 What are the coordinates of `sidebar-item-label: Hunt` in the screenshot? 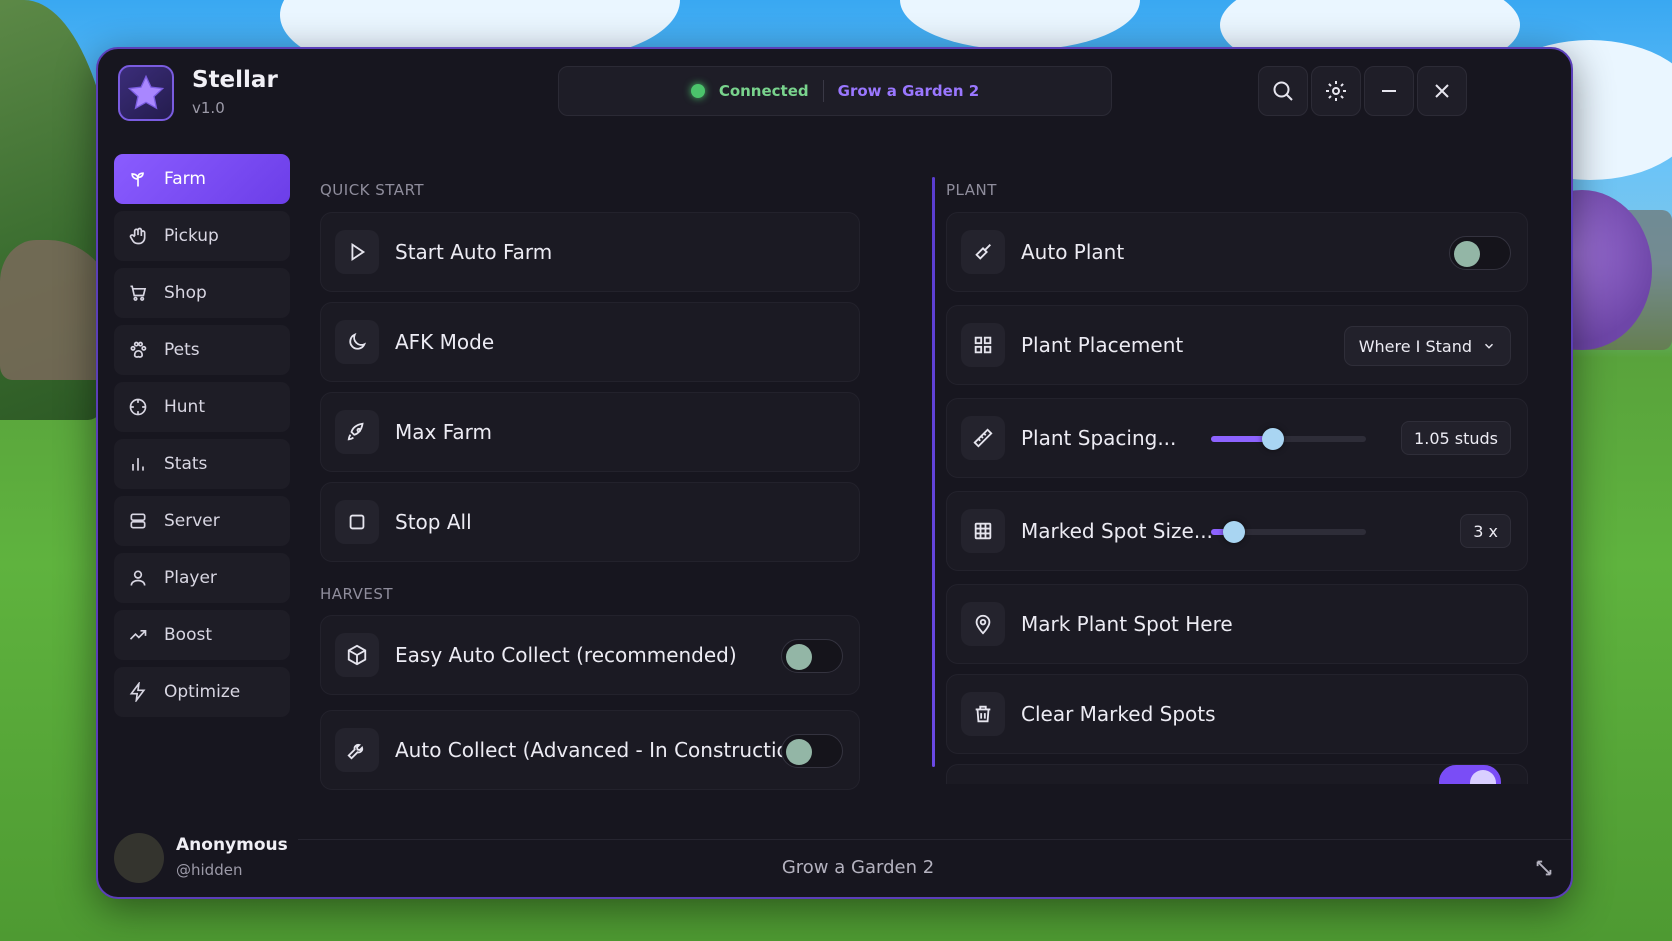 It's located at (184, 407).